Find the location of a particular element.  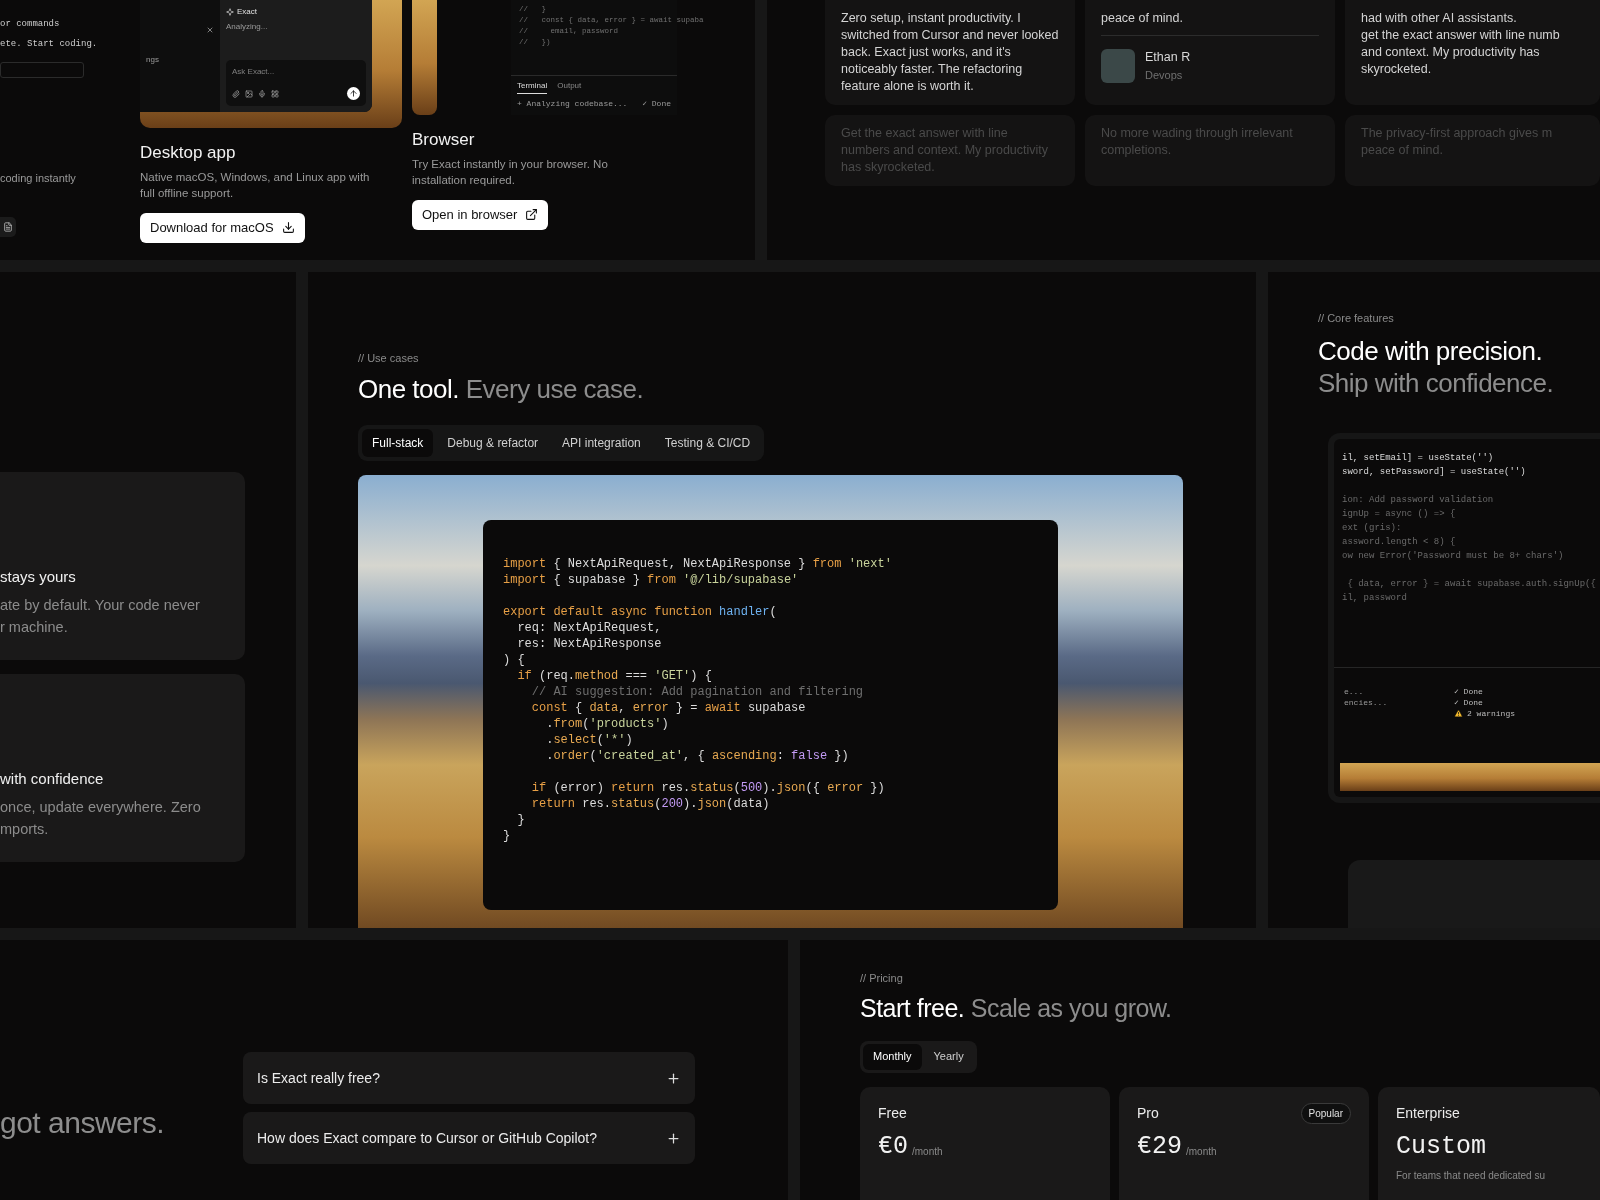

external-link-icon is located at coordinates (532, 214).